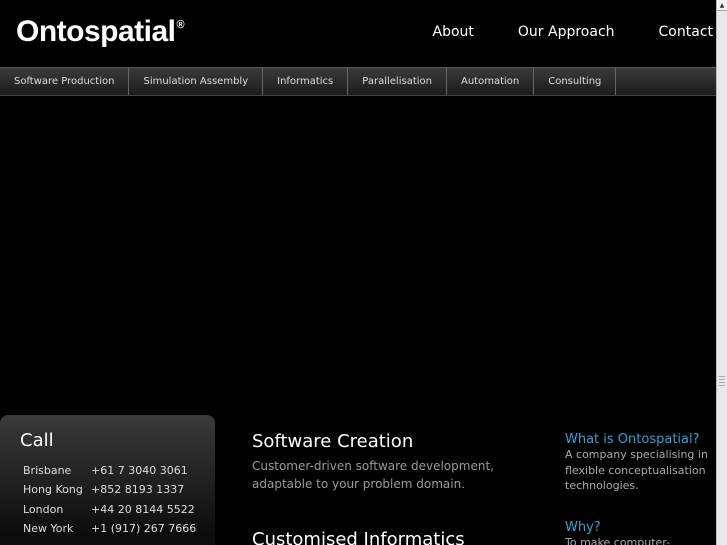 This screenshot has height=545, width=727. Describe the element at coordinates (96, 31) in the screenshot. I see `logo-text: Ontospatial` at that location.